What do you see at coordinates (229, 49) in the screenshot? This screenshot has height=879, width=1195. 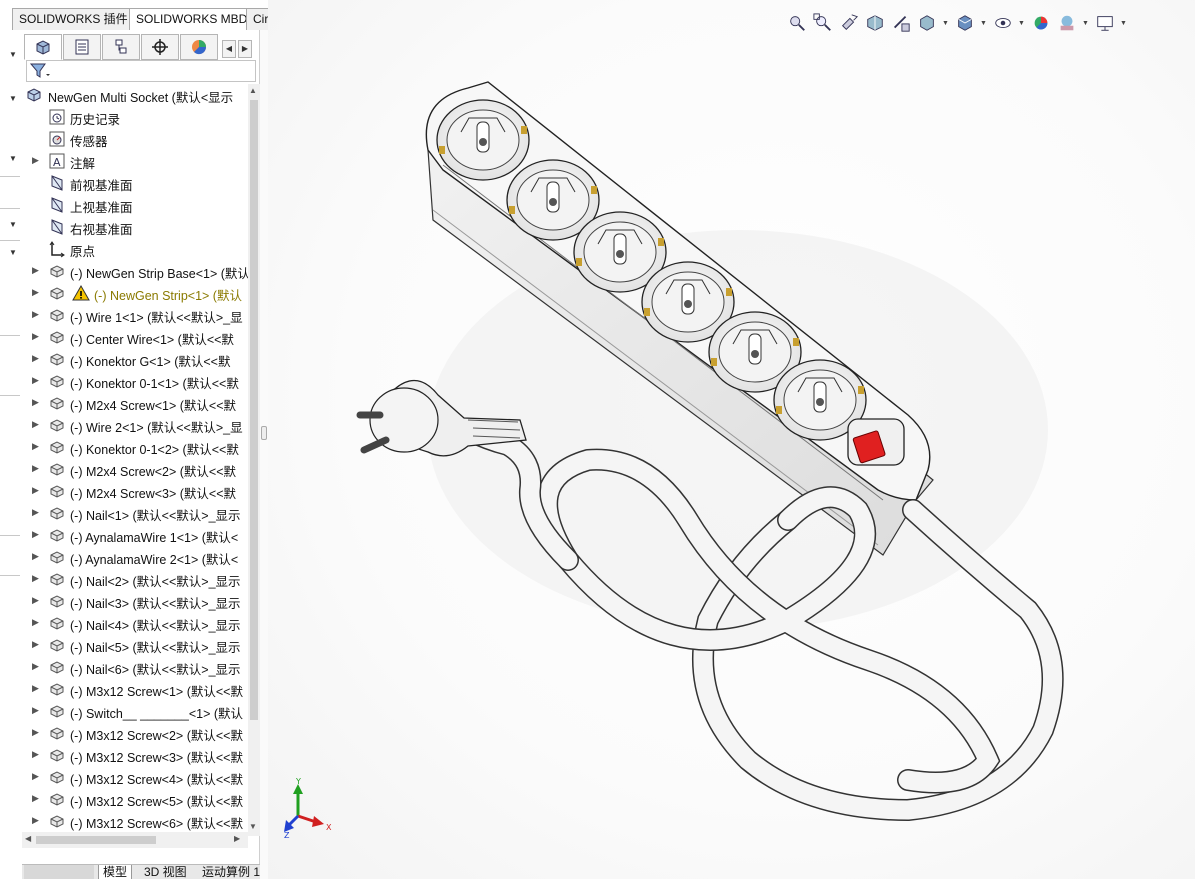 I see `tab-scroll-left: ◀` at bounding box center [229, 49].